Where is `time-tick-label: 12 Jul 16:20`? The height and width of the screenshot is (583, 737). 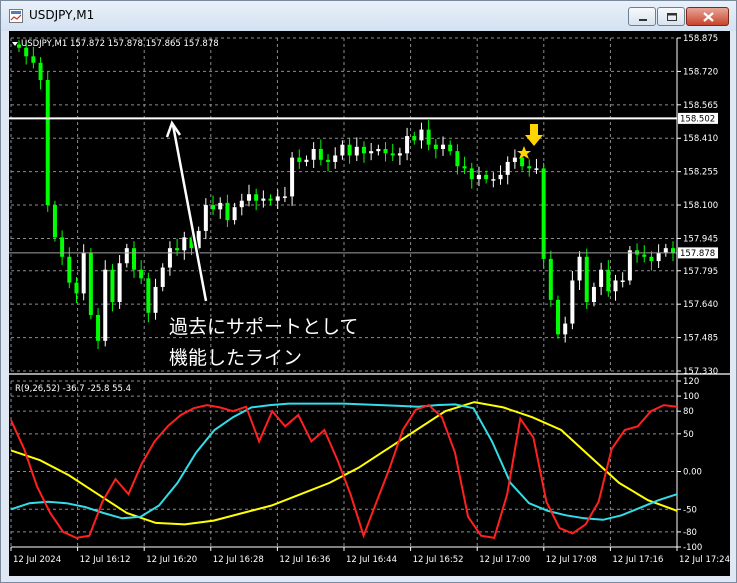 time-tick-label: 12 Jul 16:20 is located at coordinates (171, 560).